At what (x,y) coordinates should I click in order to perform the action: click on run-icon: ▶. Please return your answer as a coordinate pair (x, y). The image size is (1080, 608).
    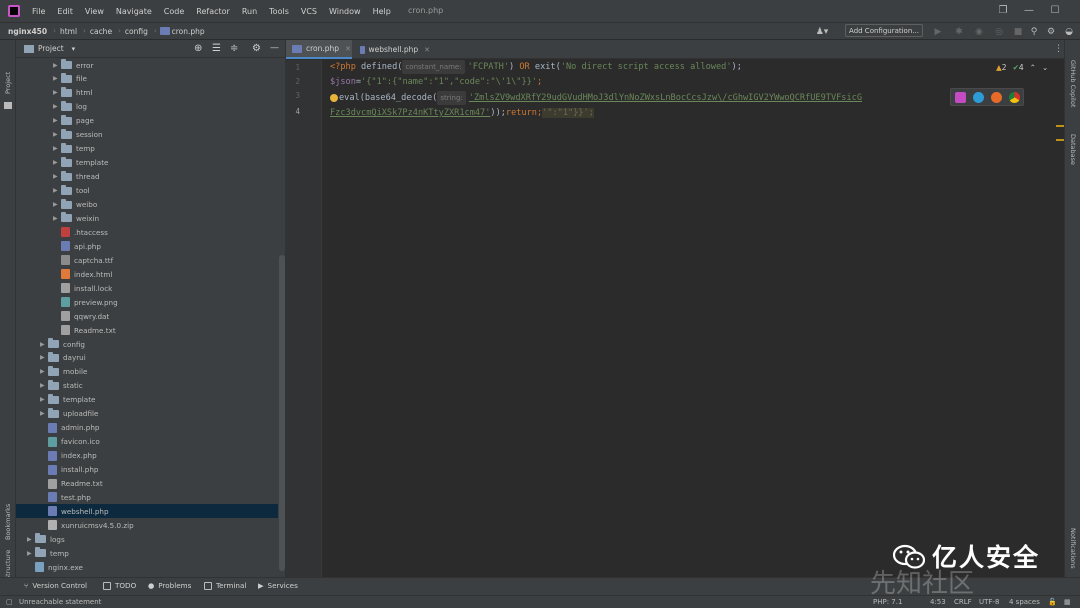
    Looking at the image, I should click on (938, 32).